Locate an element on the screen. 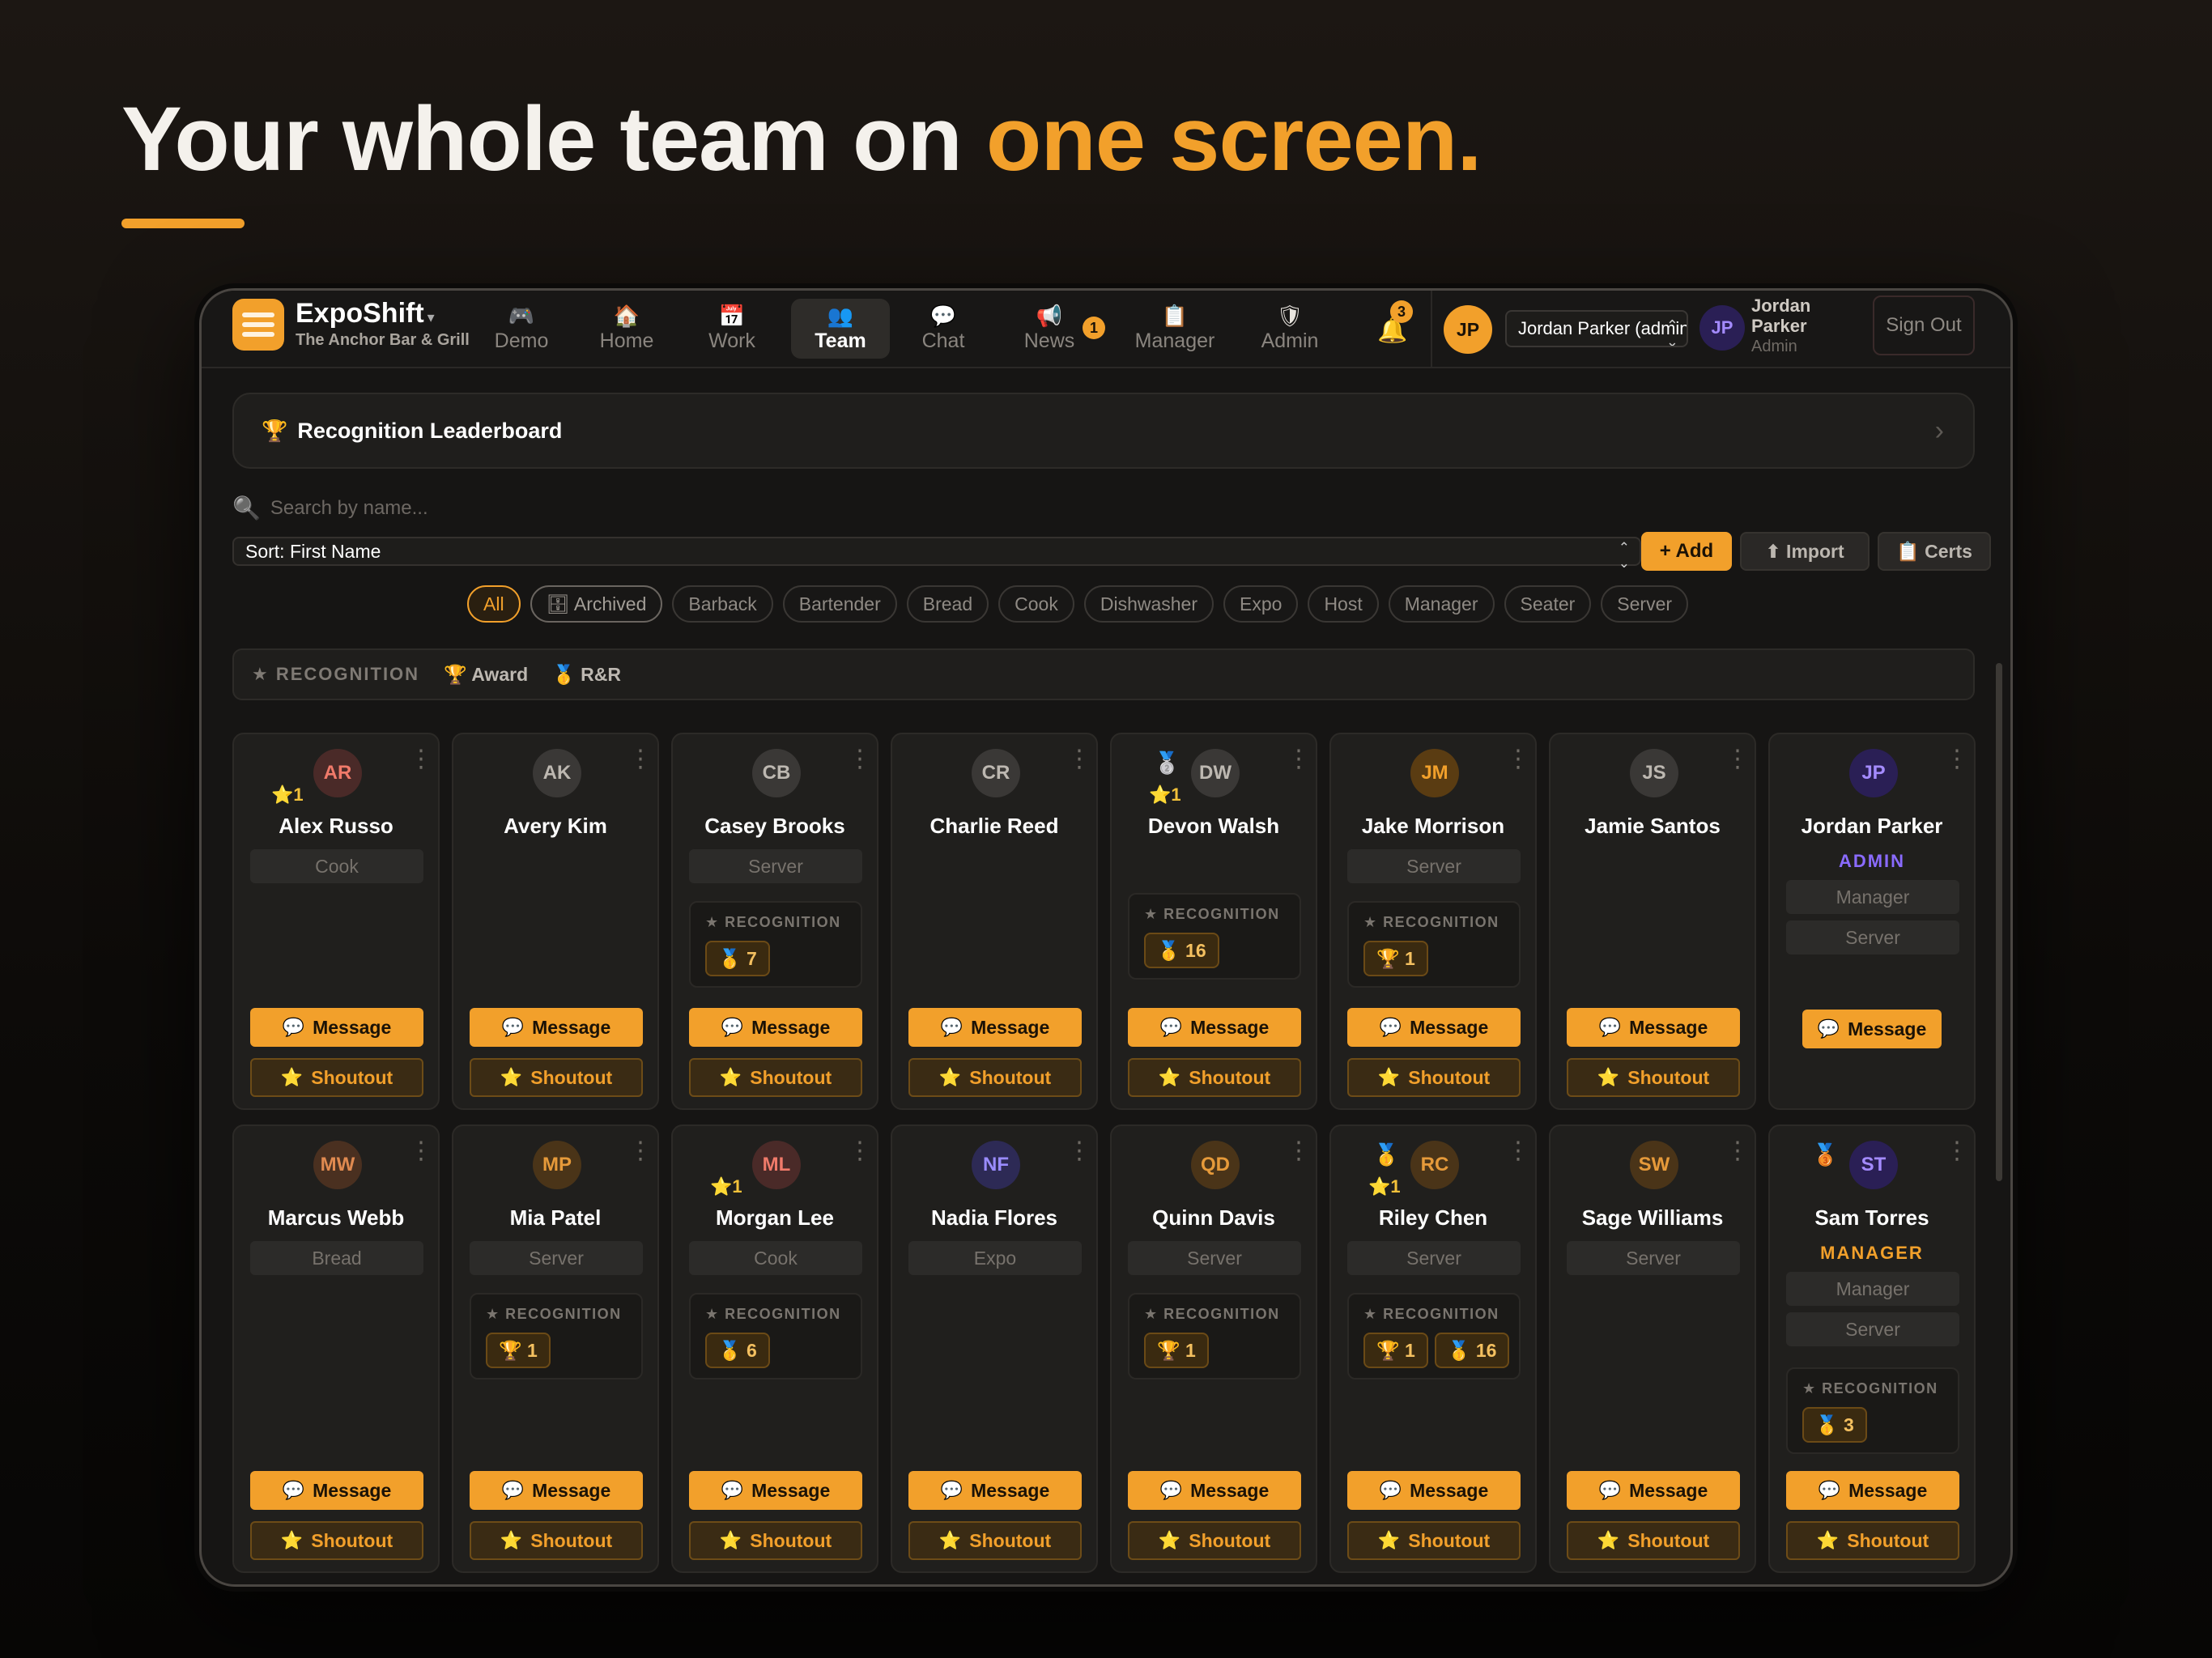 This screenshot has width=2212, height=1658. member-avatar: AR is located at coordinates (337, 773).